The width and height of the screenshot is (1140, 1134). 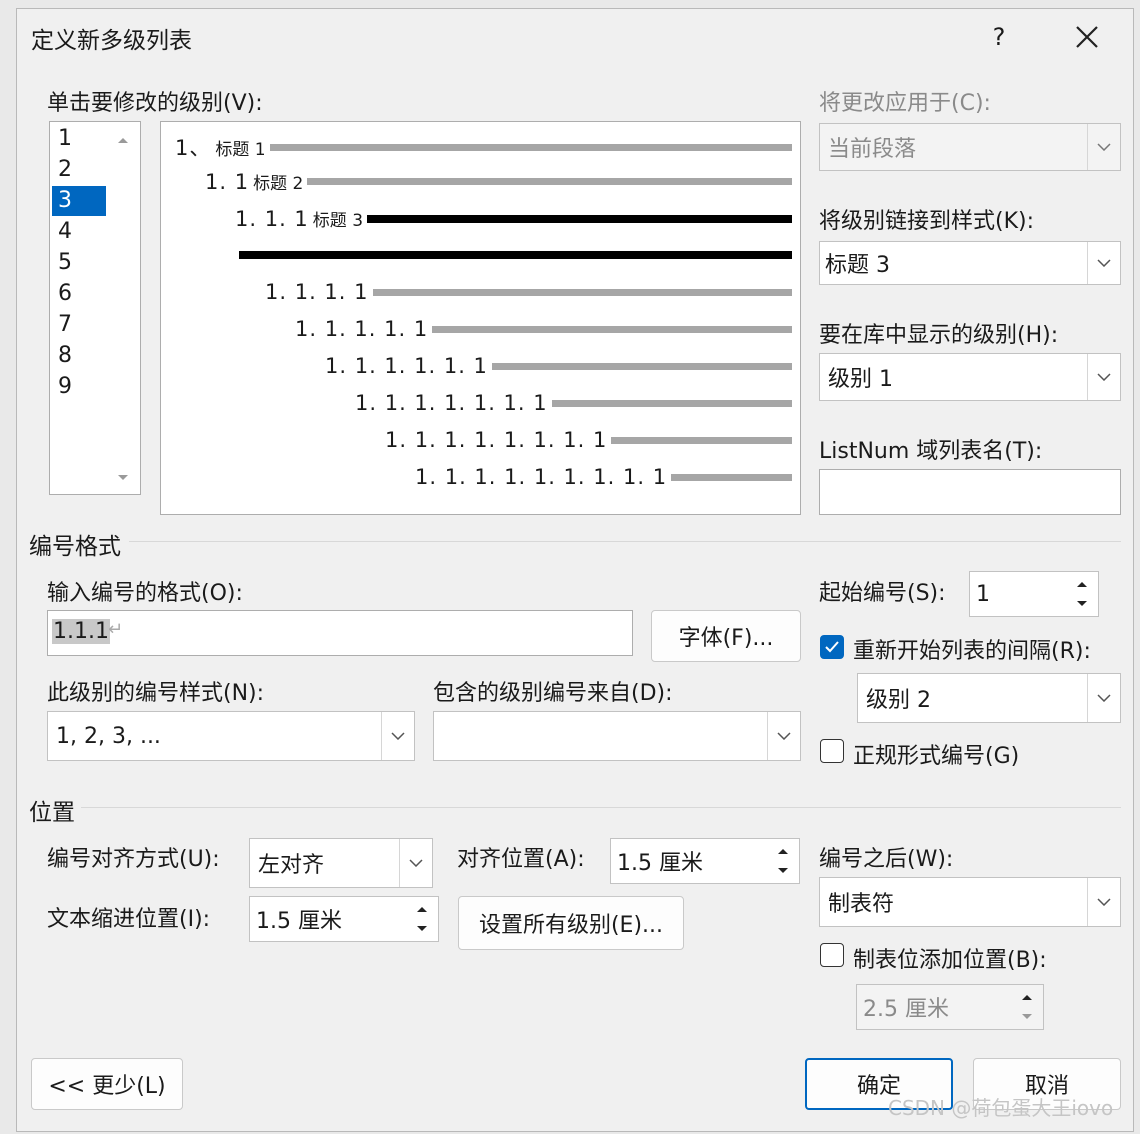 What do you see at coordinates (79, 232) in the screenshot?
I see `level-item: 4` at bounding box center [79, 232].